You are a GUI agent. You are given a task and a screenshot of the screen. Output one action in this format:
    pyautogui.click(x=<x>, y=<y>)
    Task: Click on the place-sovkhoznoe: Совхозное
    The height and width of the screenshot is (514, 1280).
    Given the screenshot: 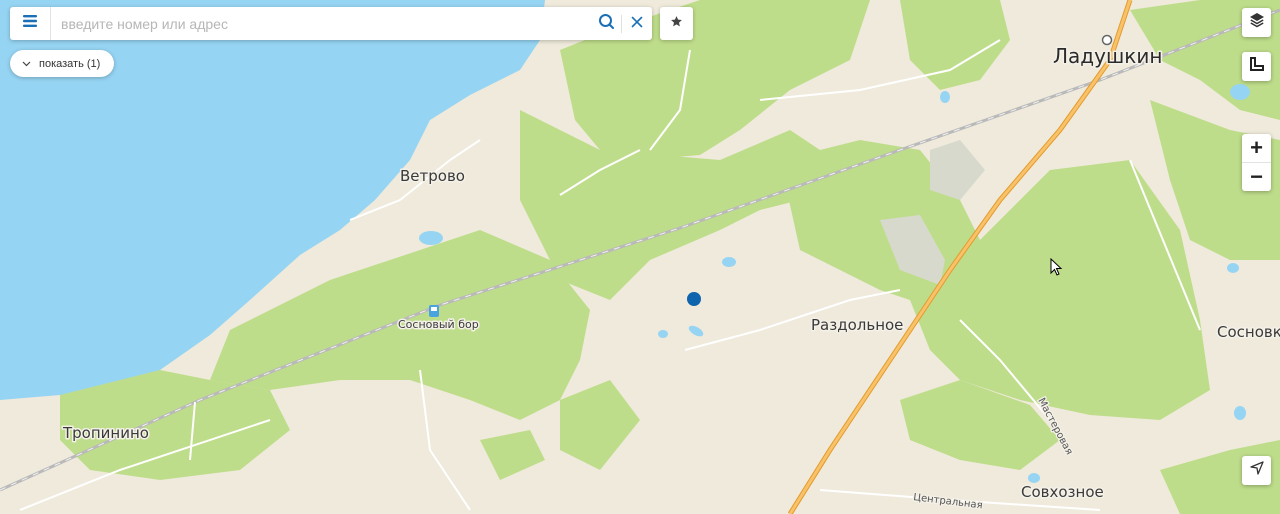 What is the action you would take?
    pyautogui.click(x=1063, y=492)
    